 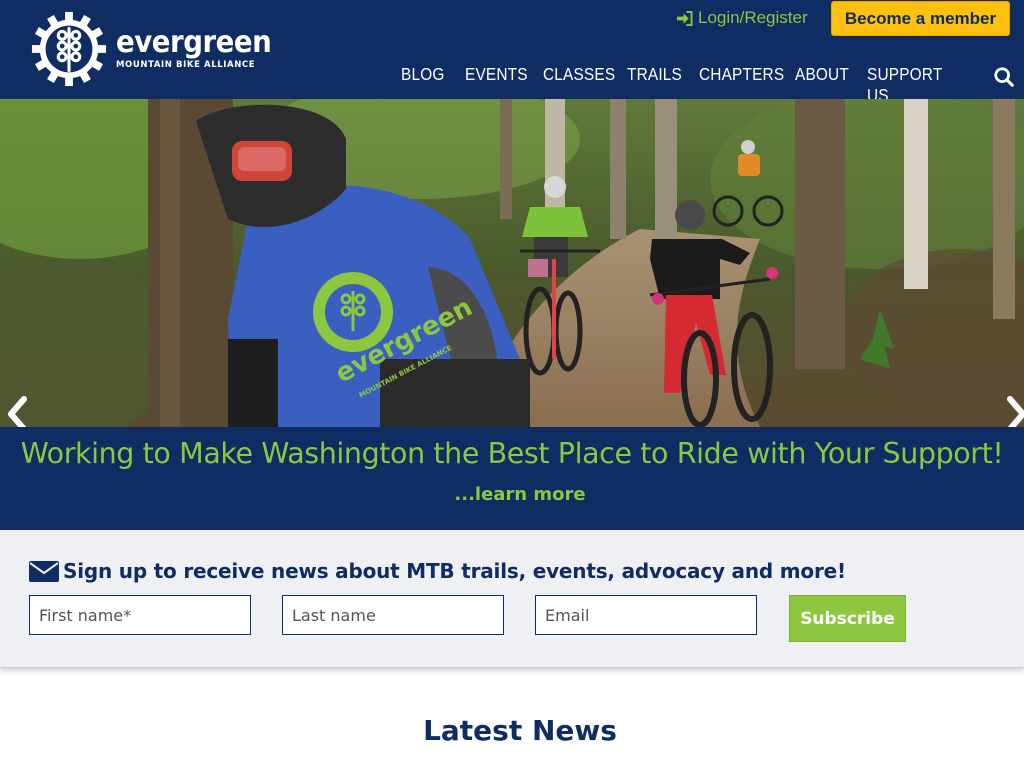 I want to click on gear-logo-icon, so click(x=69, y=49).